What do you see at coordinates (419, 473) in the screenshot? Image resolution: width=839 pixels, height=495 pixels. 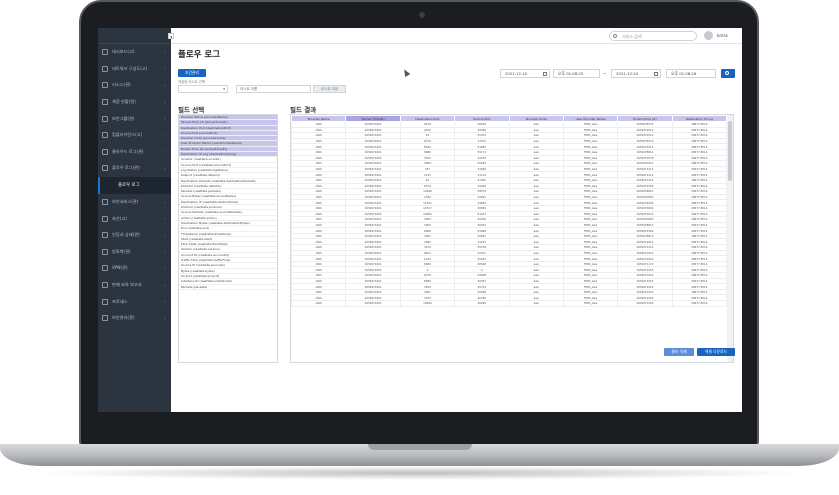 I see `laptop-shadow` at bounding box center [419, 473].